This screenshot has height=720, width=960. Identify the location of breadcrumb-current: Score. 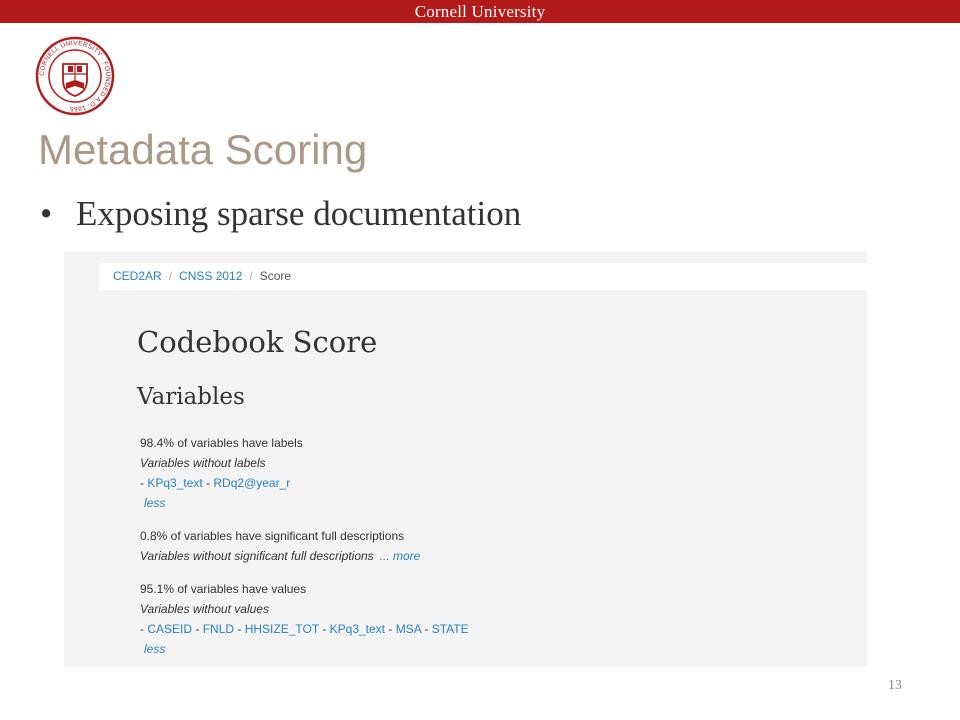
(275, 276).